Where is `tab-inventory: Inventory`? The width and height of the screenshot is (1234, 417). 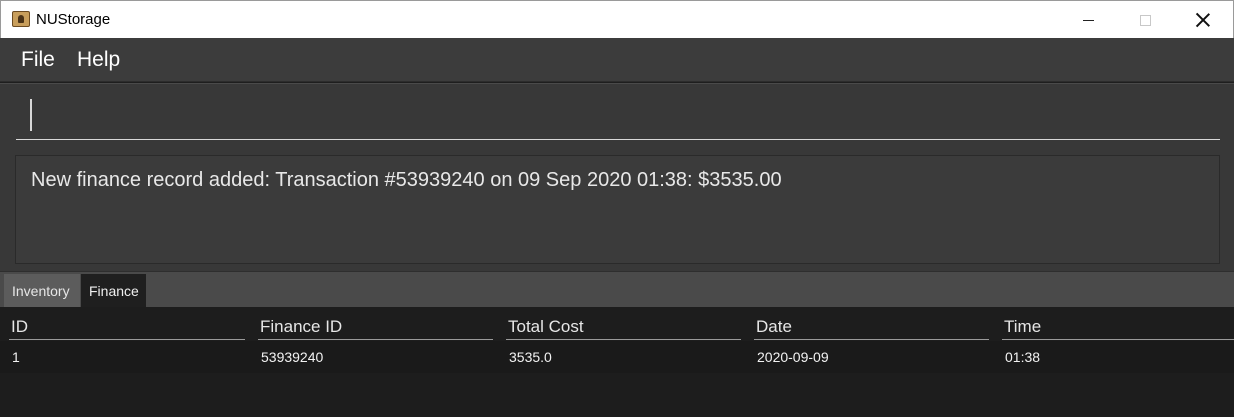 tab-inventory: Inventory is located at coordinates (42, 291).